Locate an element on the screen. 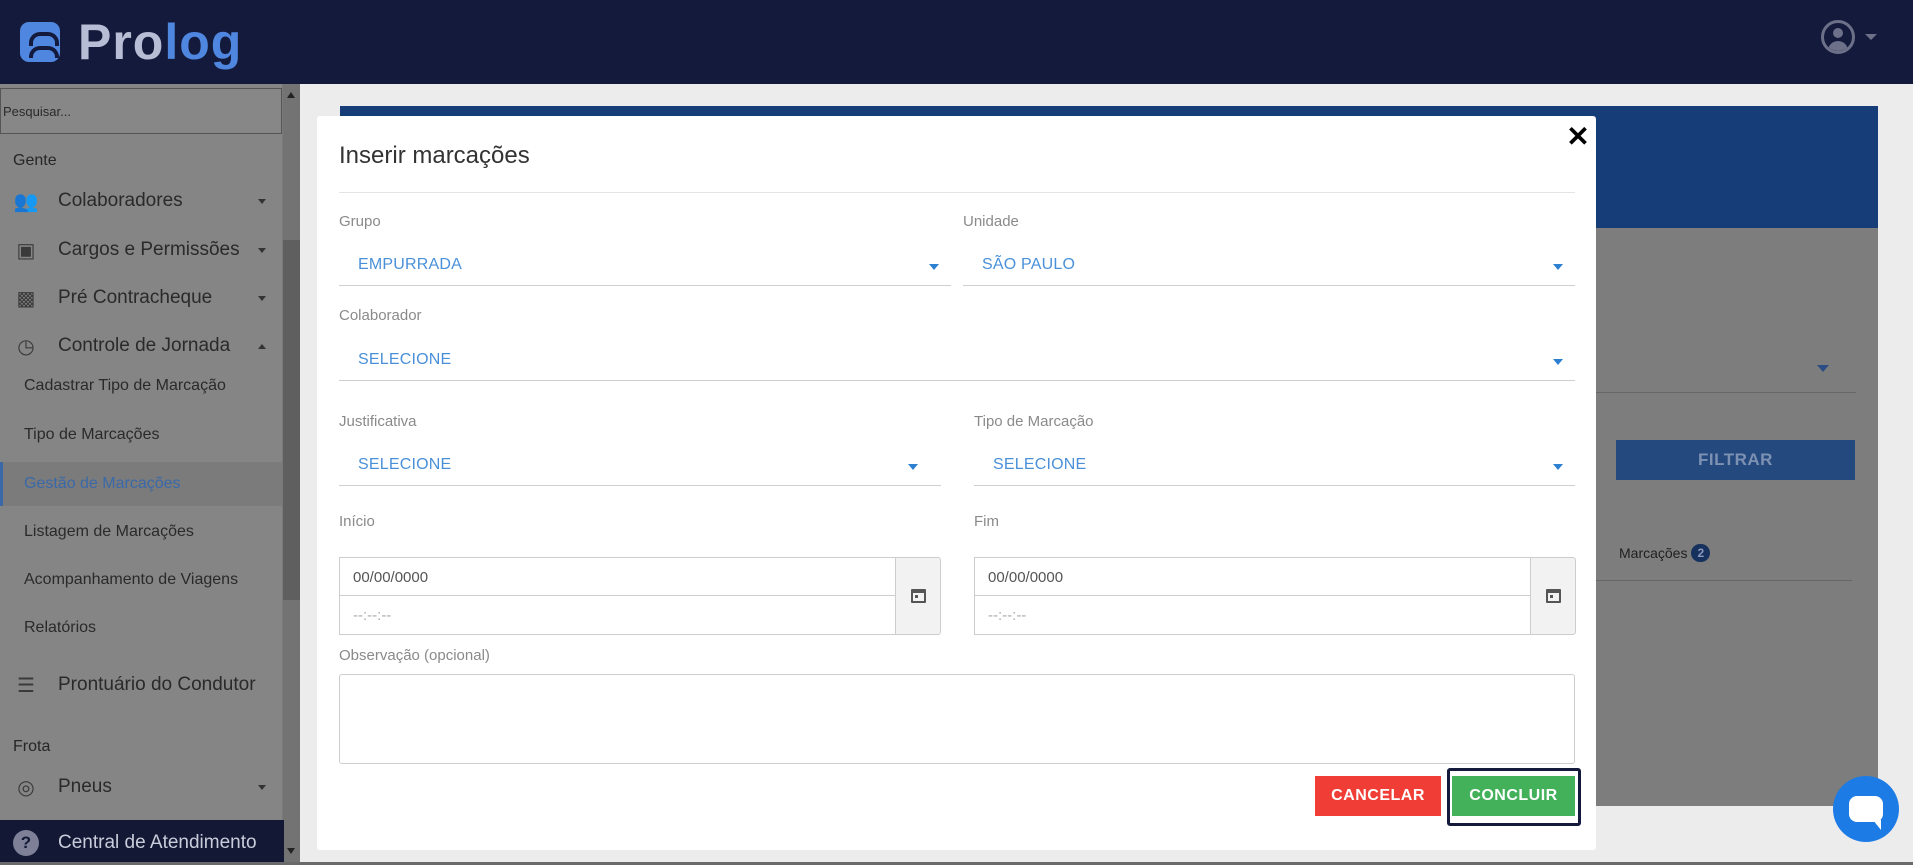 This screenshot has width=1913, height=865. prolog-logo: Prolog is located at coordinates (131, 42).